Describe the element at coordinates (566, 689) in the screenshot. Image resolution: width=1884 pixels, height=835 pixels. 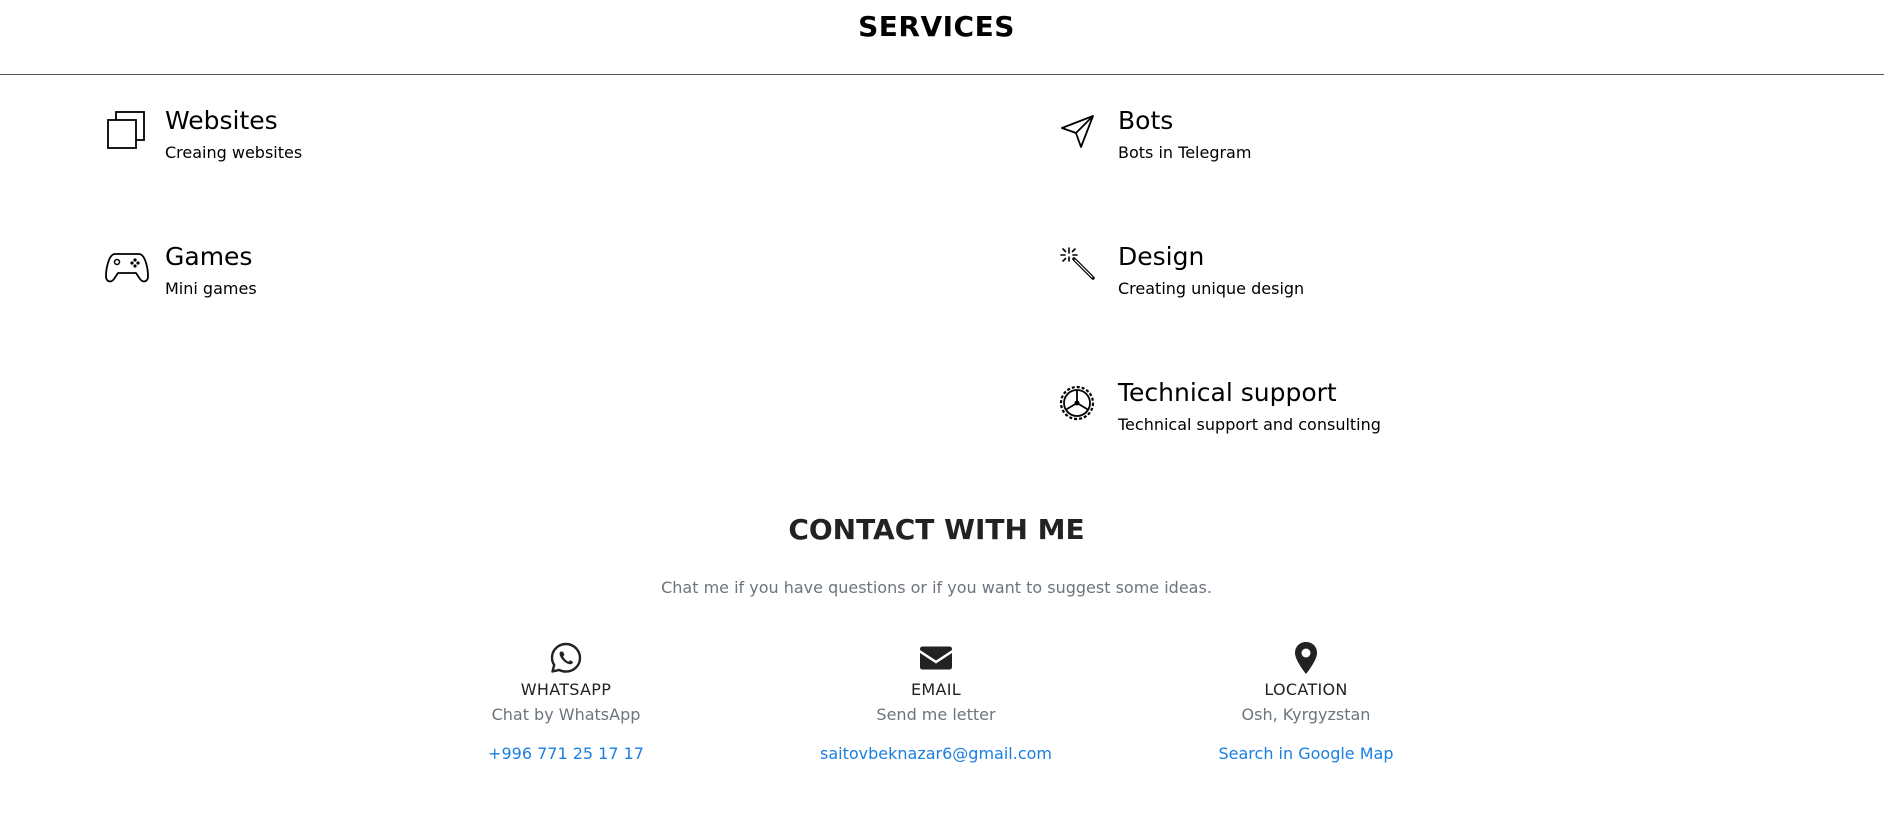
I see `contact-label: WHATSAPP` at that location.